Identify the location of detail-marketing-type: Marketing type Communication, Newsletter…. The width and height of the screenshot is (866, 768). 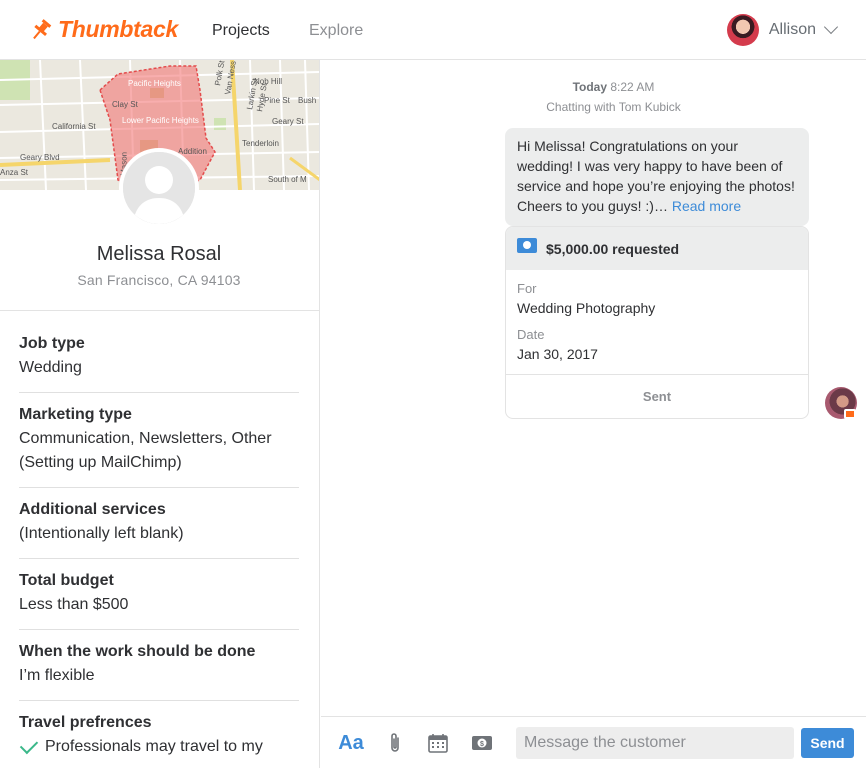
(159, 440).